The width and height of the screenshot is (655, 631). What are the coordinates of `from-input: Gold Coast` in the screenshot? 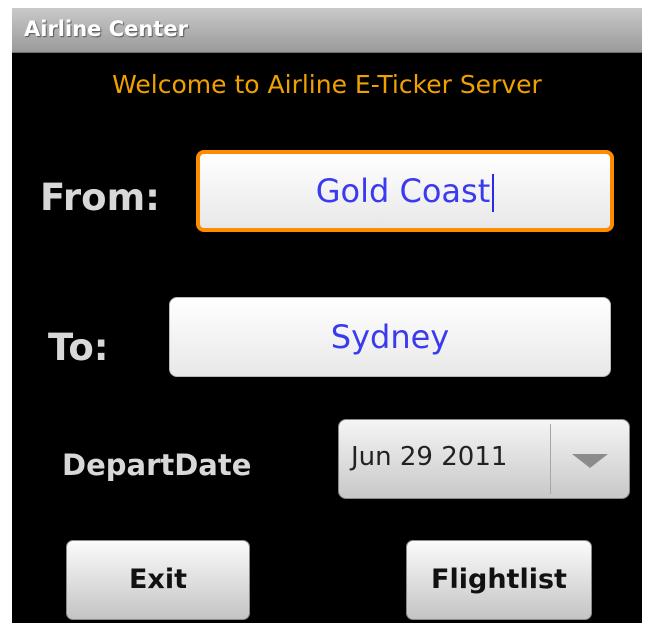 It's located at (405, 191).